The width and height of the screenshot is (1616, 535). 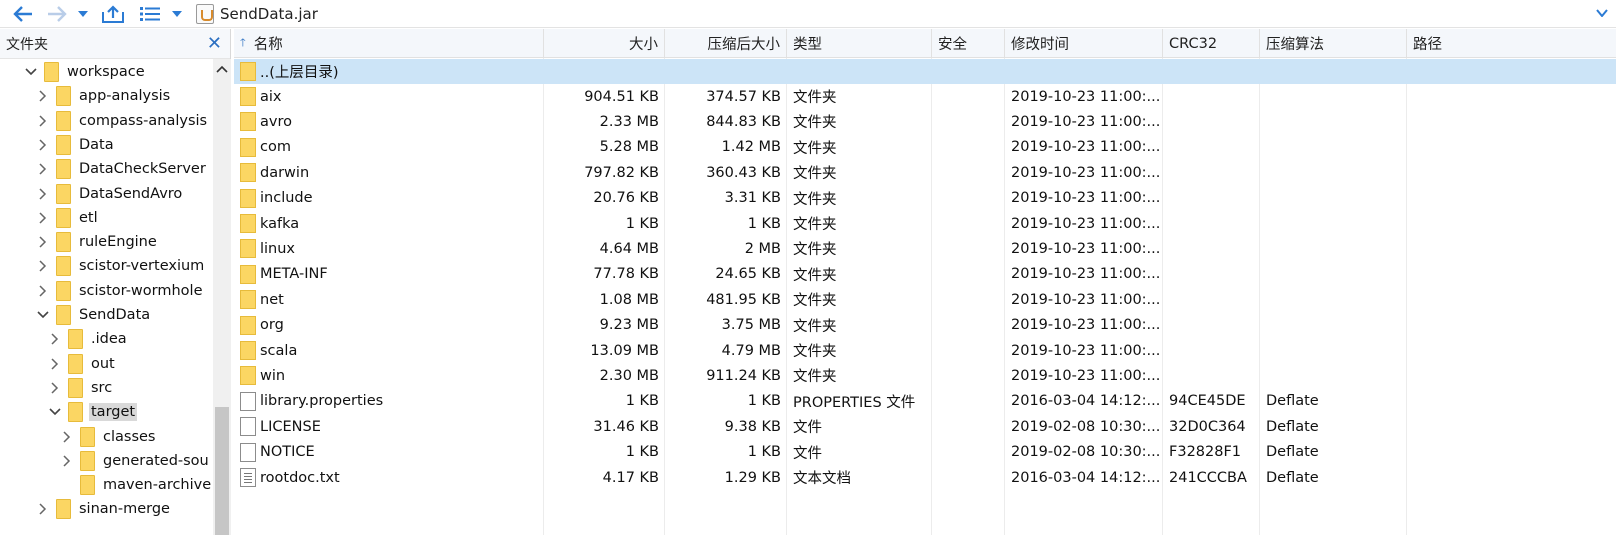 What do you see at coordinates (106, 364) in the screenshot?
I see `tree-item: out` at bounding box center [106, 364].